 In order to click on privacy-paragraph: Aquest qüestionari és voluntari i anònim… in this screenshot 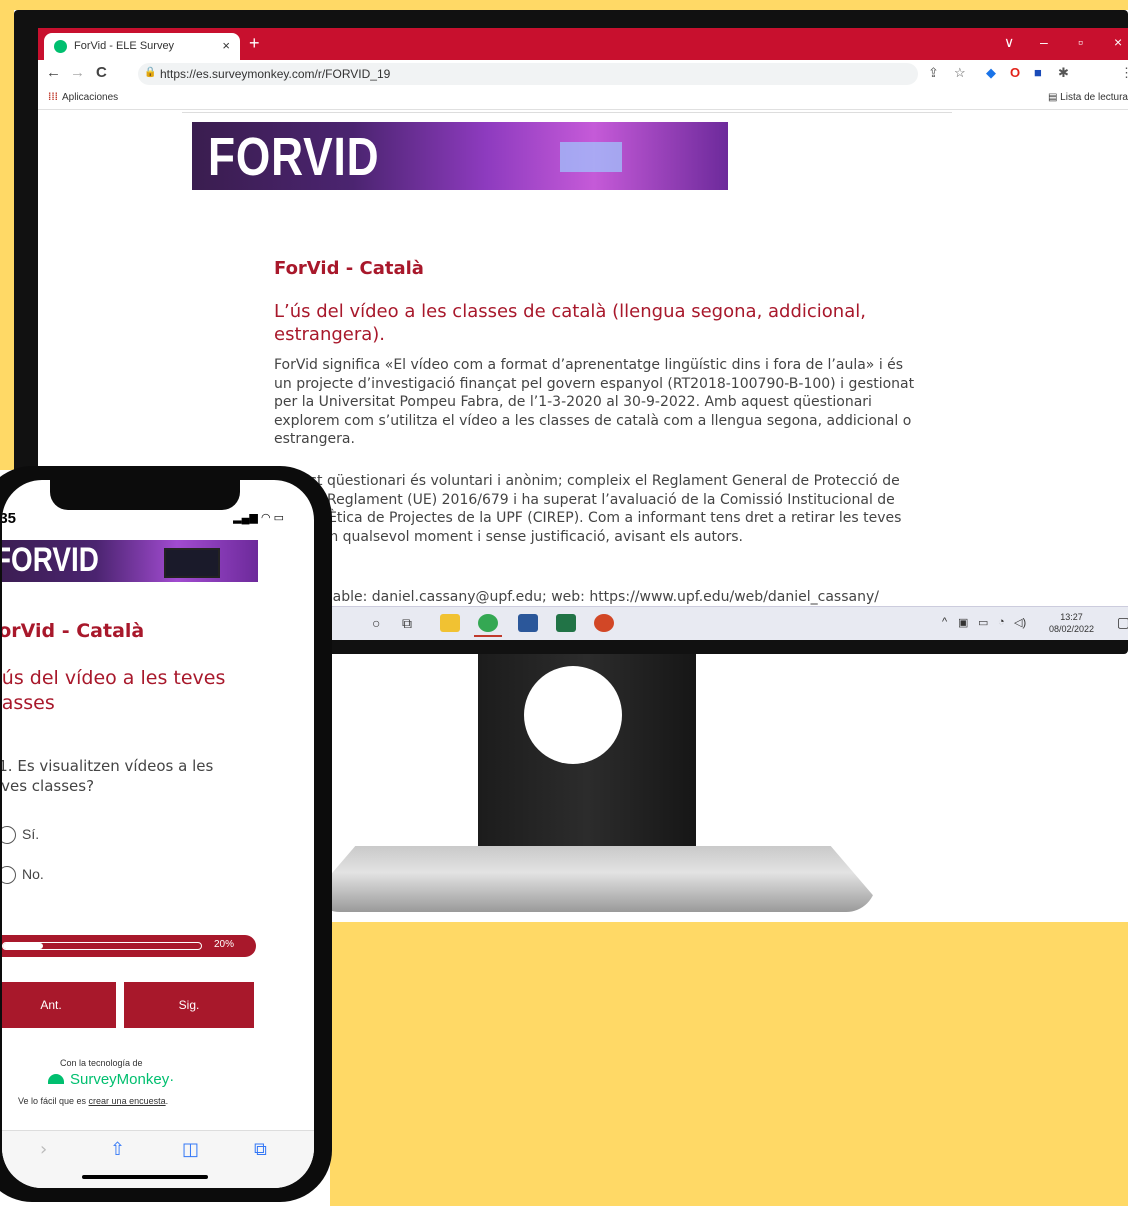, I will do `click(588, 509)`.